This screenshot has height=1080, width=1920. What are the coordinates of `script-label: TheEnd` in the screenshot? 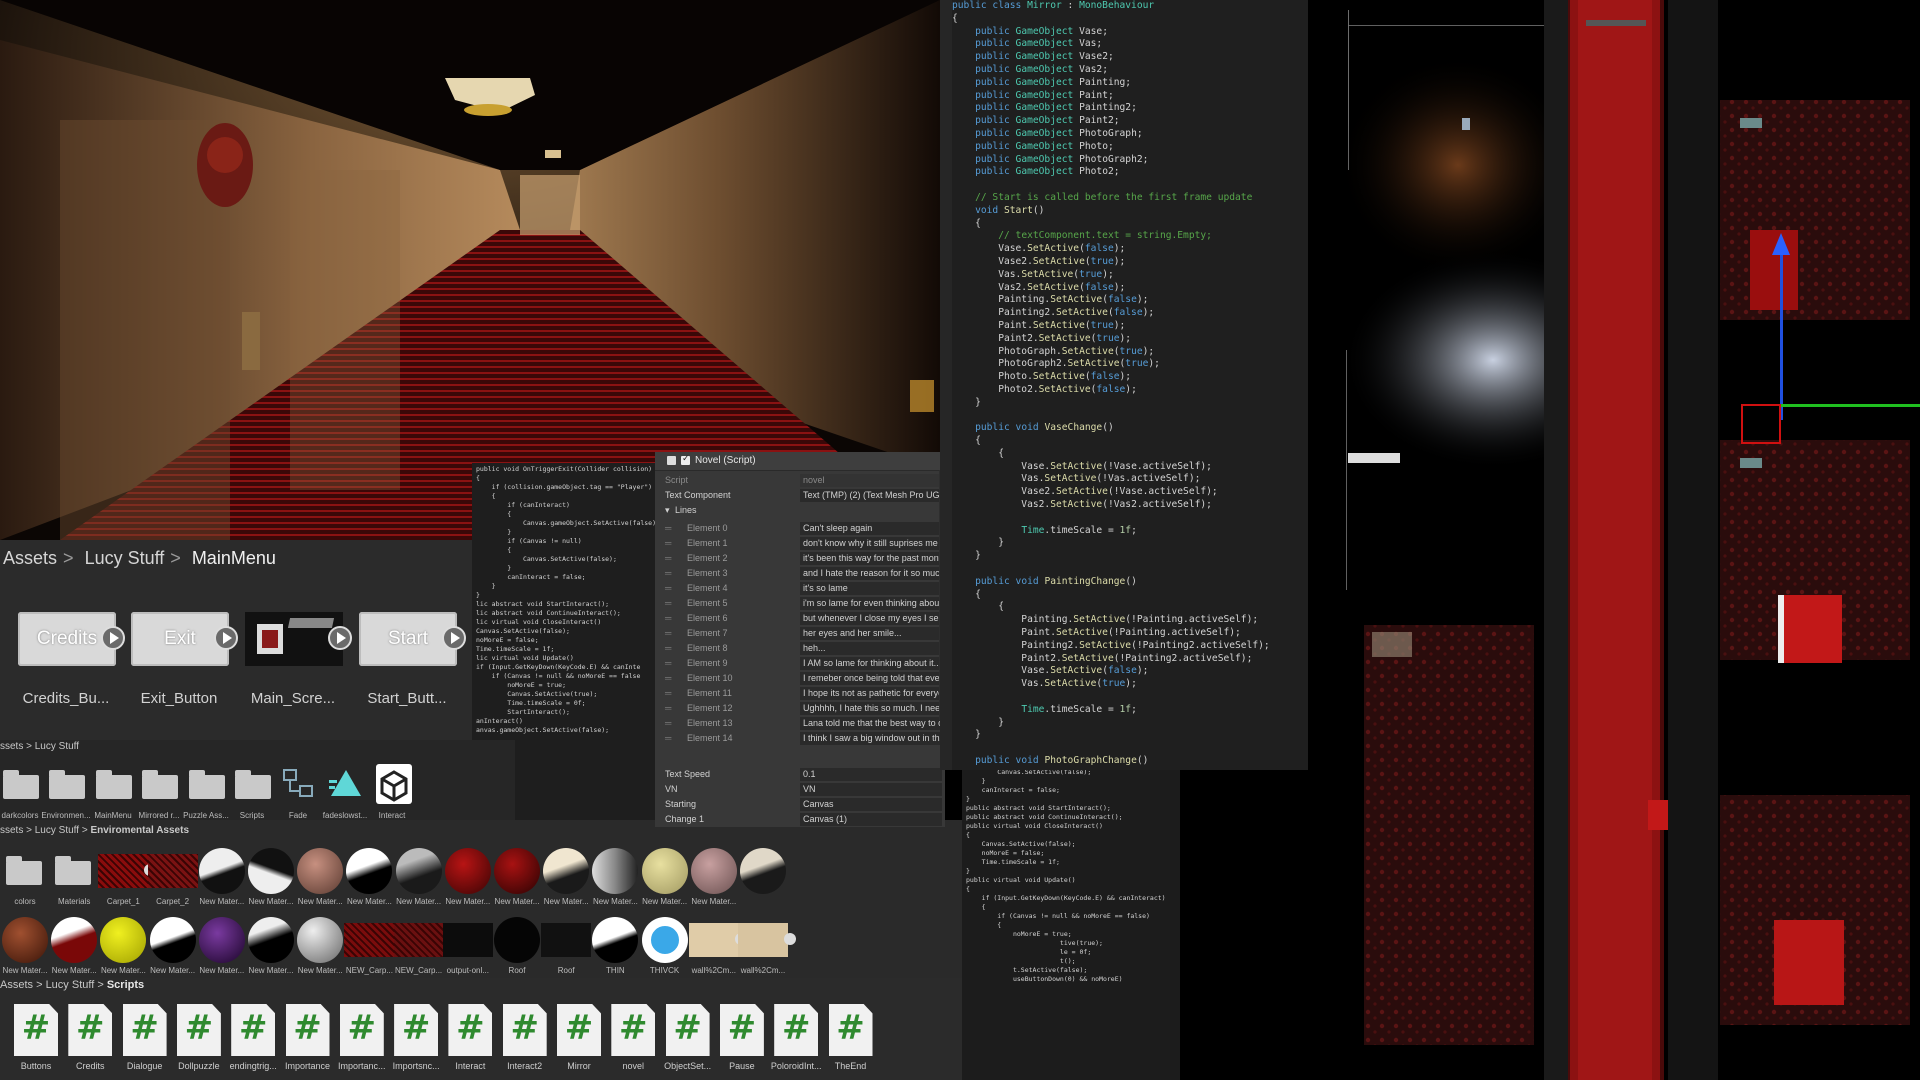 It's located at (851, 1066).